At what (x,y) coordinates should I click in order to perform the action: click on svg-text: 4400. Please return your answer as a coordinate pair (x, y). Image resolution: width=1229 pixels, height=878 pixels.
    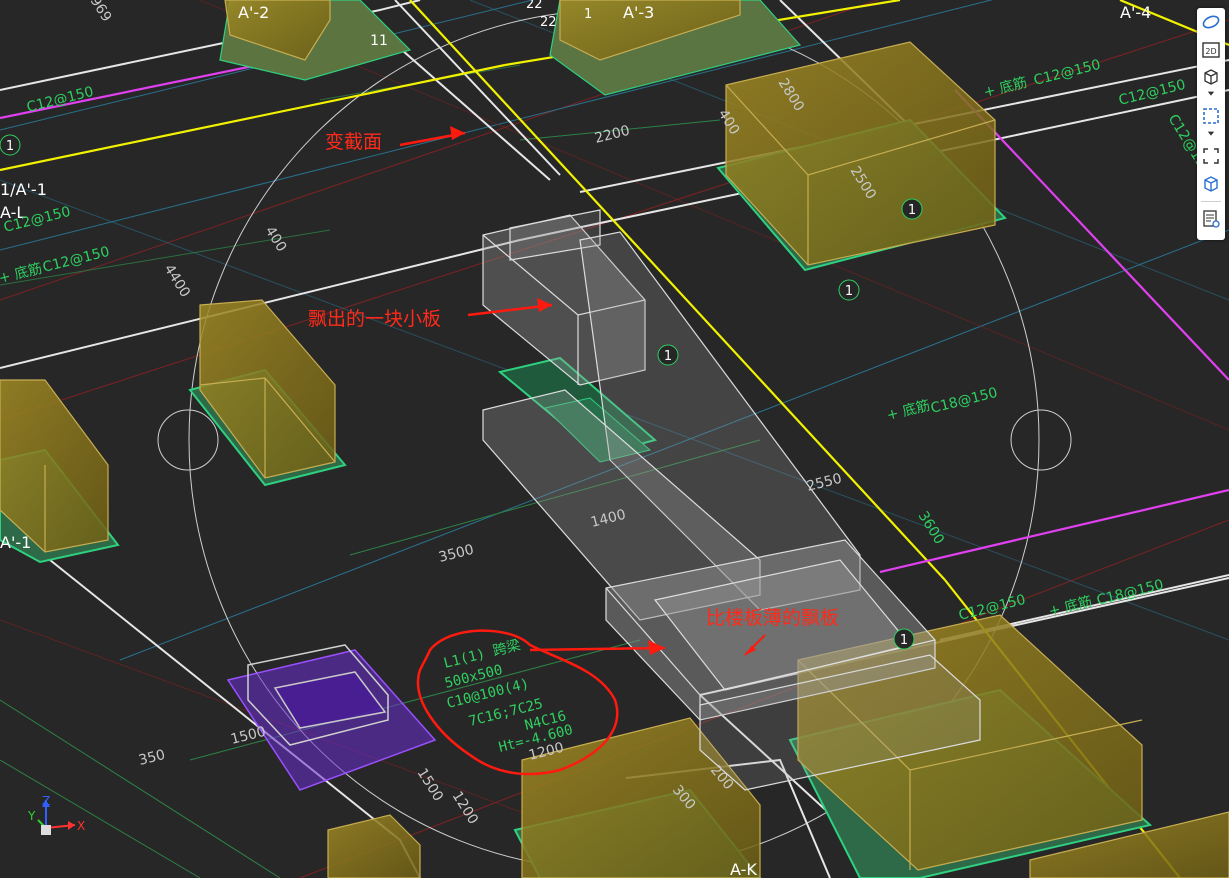
    Looking at the image, I should click on (177, 281).